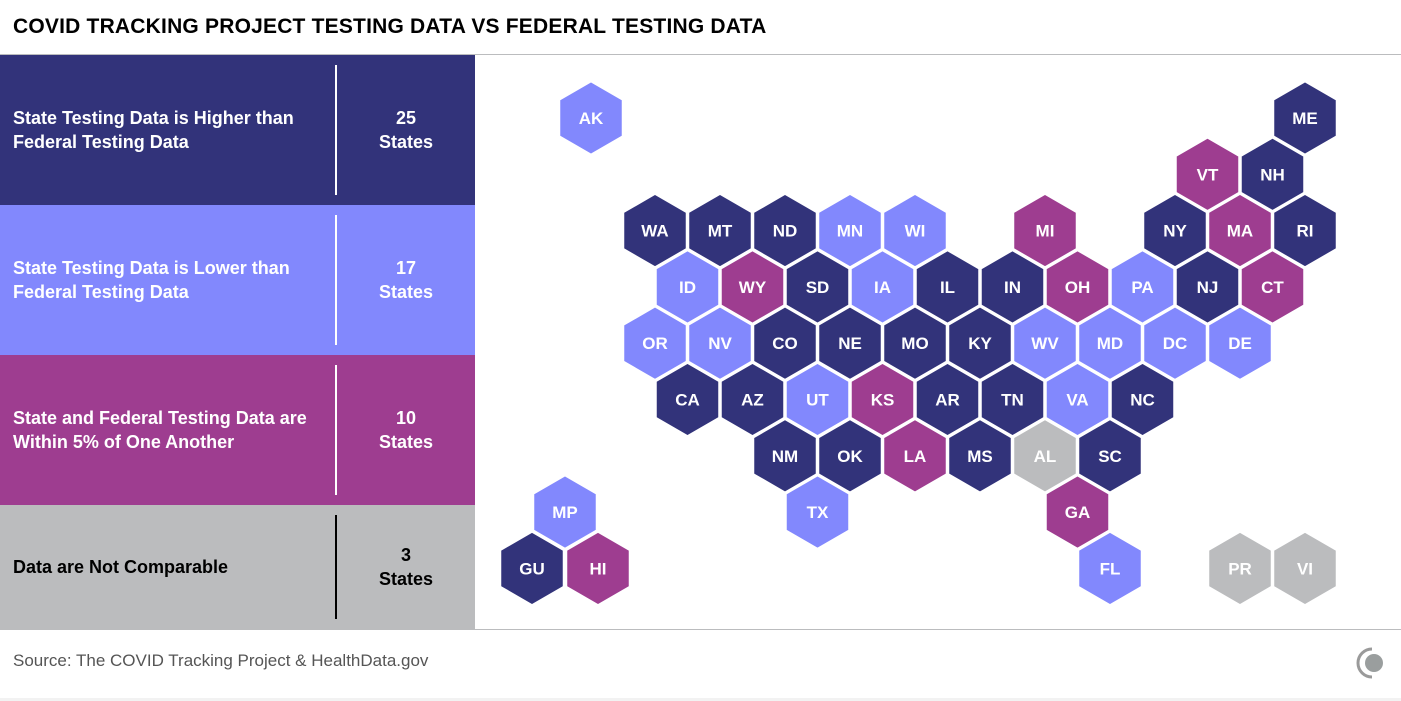 The height and width of the screenshot is (701, 1401). Describe the element at coordinates (565, 512) in the screenshot. I see `hex-label: MP` at that location.